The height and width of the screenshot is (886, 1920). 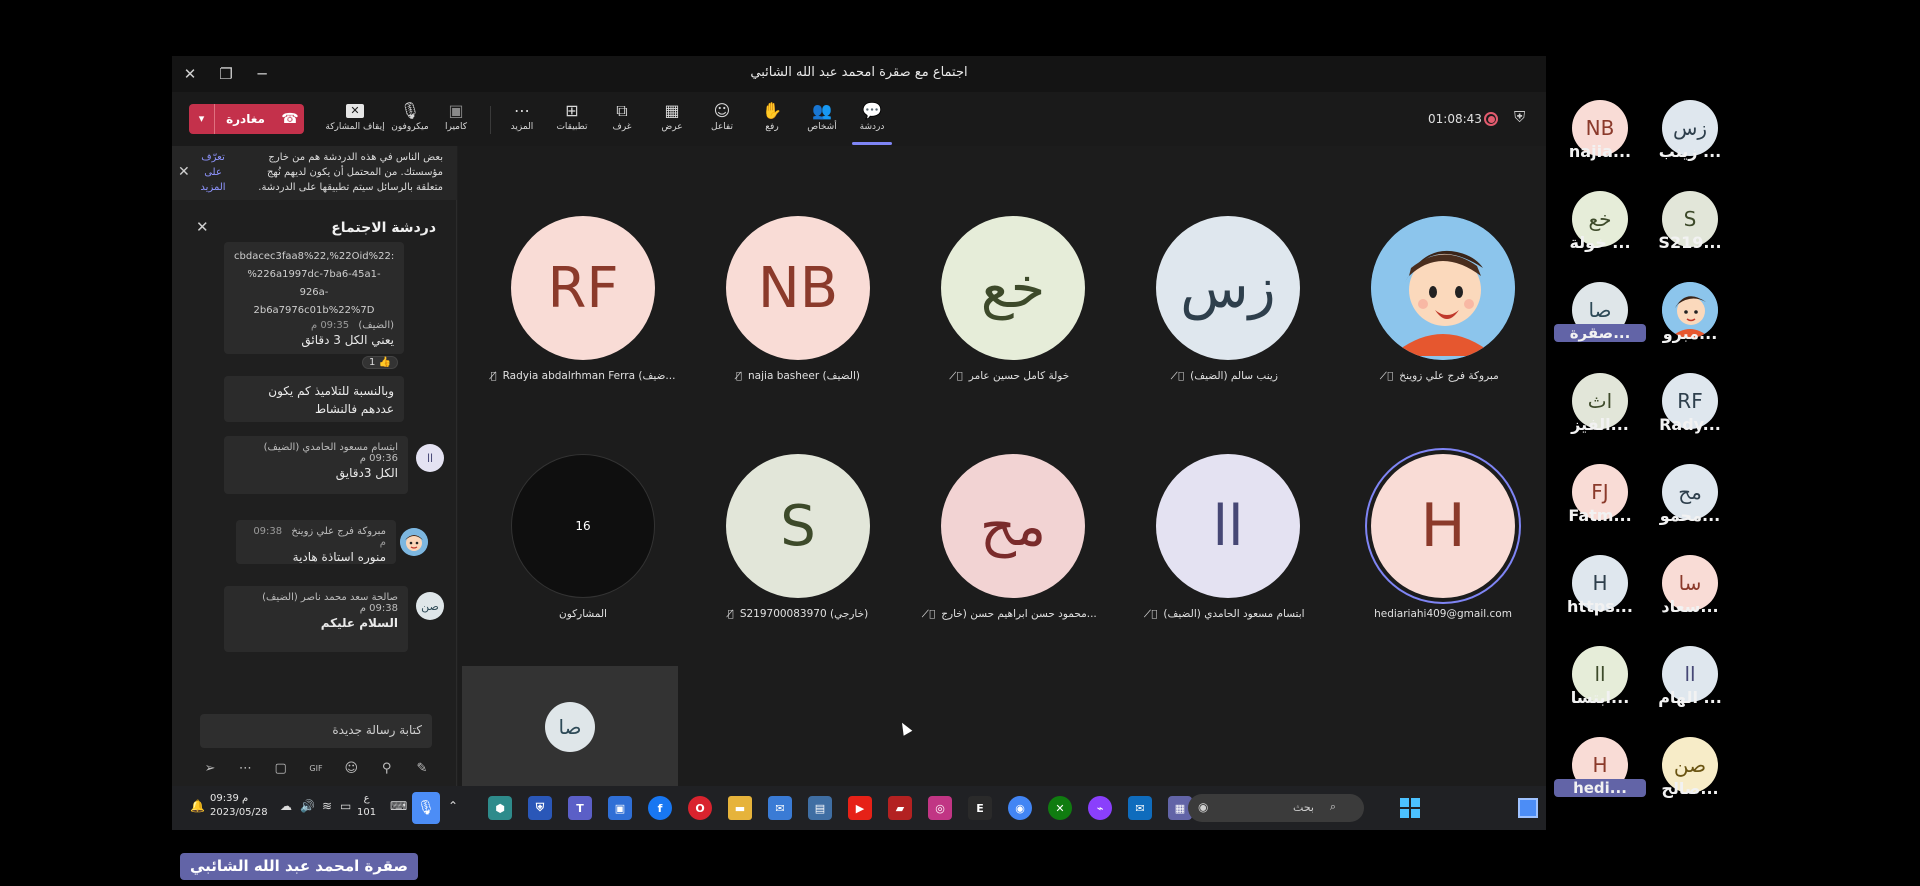 I want to click on message-sender: (الضيف), so click(x=376, y=325).